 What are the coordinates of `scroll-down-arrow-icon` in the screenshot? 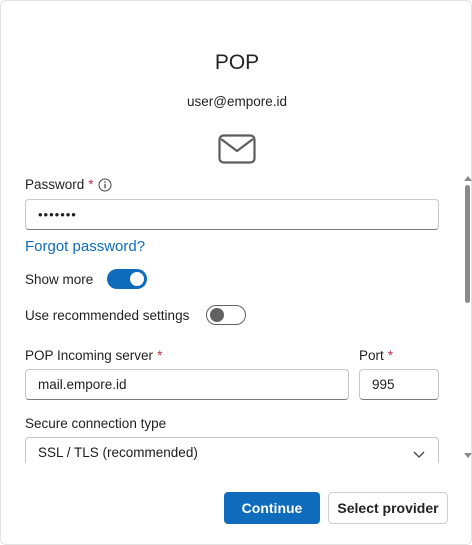 It's located at (468, 455).